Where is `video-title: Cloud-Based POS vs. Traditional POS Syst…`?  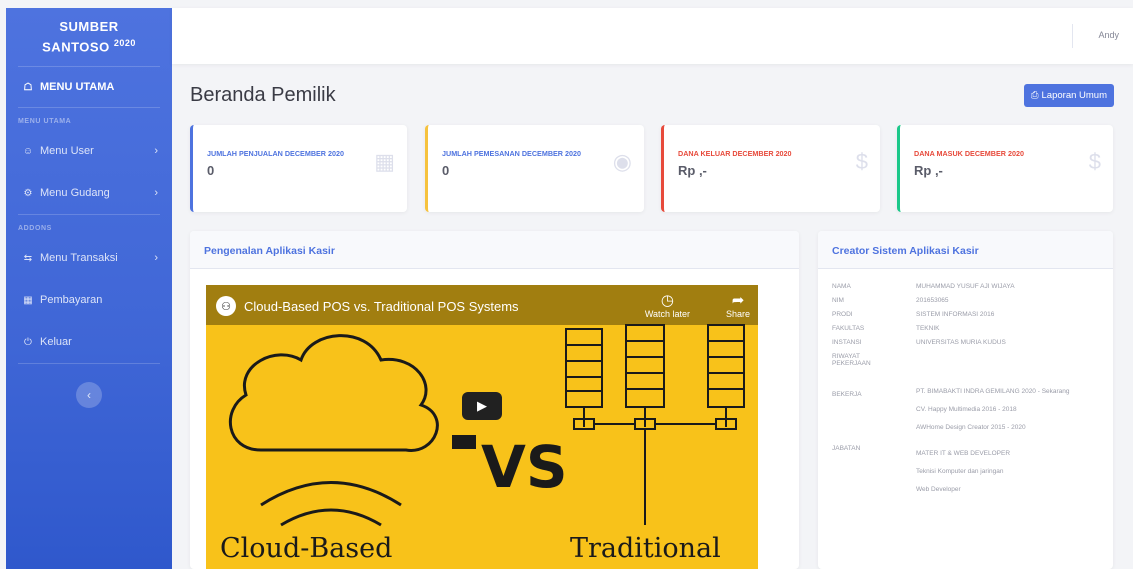
video-title: Cloud-Based POS vs. Traditional POS Syst… is located at coordinates (381, 306).